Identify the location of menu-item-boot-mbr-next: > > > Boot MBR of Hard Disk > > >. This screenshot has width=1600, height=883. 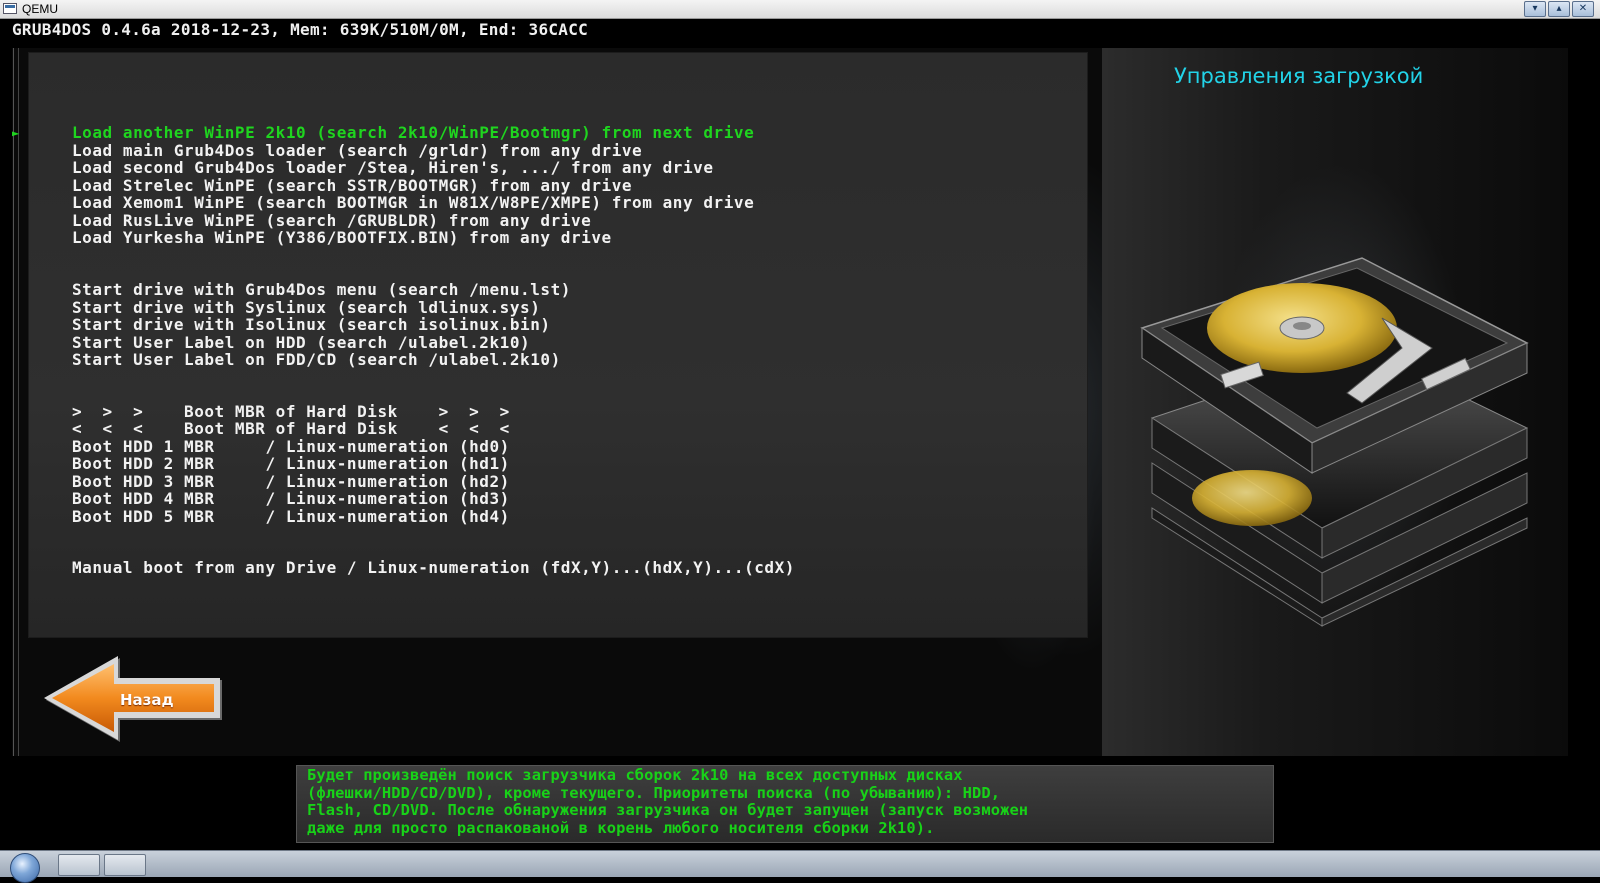
(291, 411).